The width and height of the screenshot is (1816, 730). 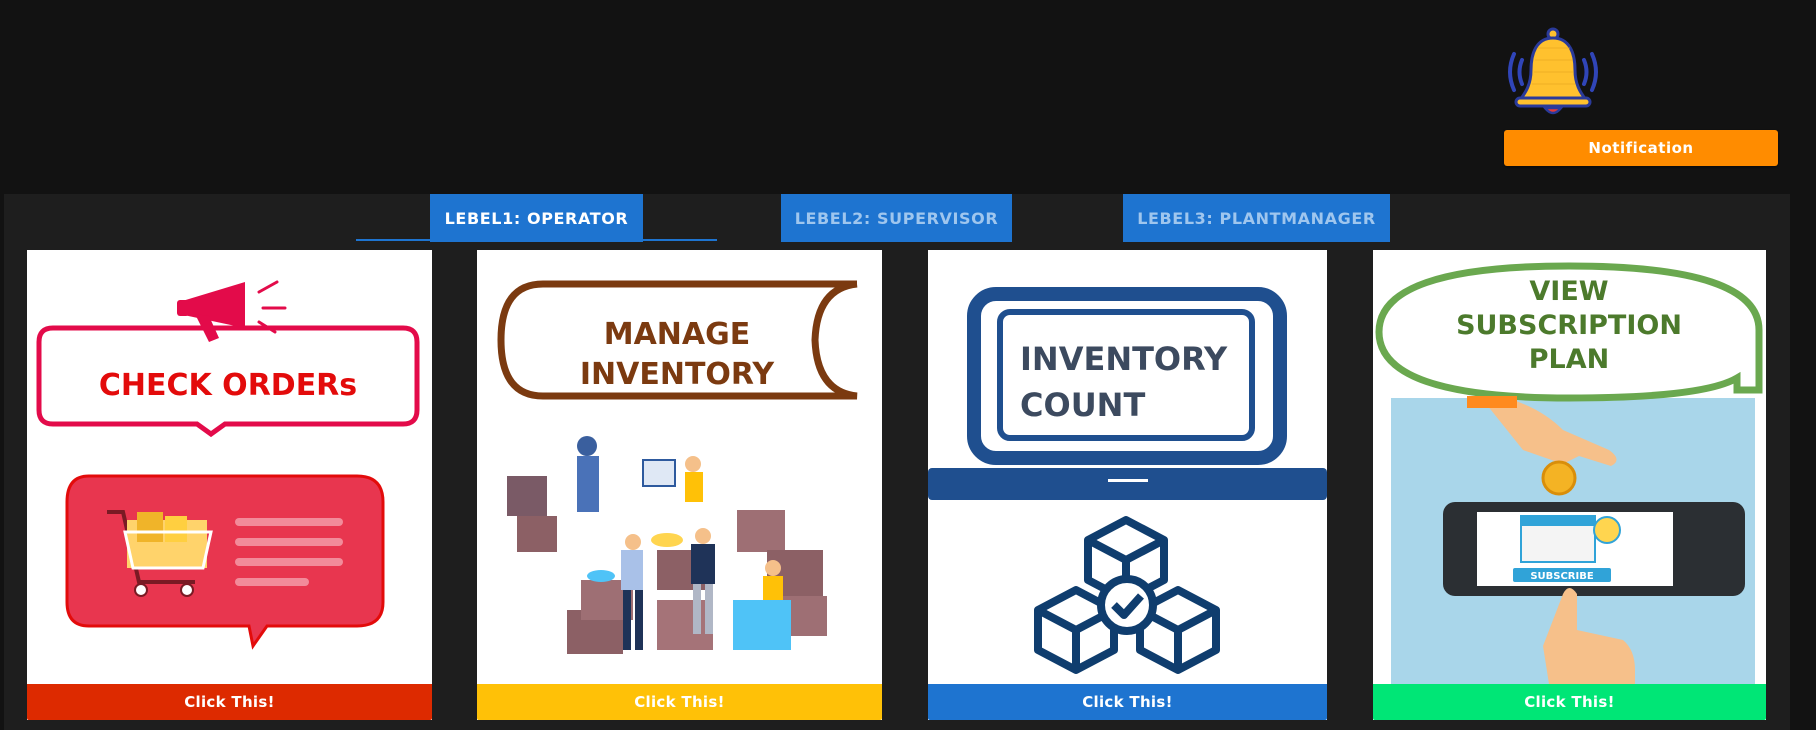 I want to click on subscription-text: SUBSCRIPTION, so click(x=1569, y=325).